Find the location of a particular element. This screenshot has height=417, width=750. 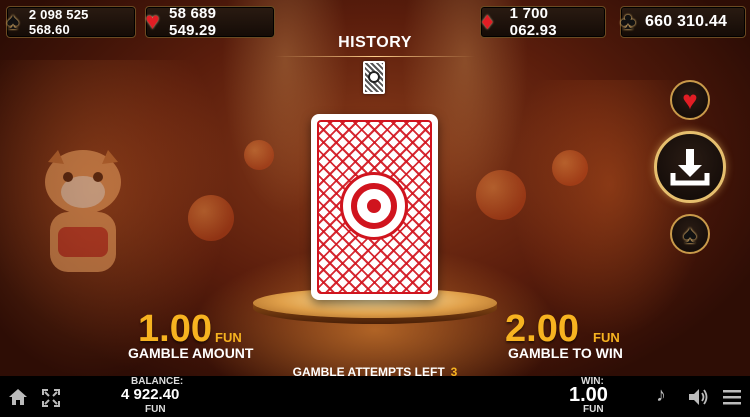

gamble-amount-unit: FUN is located at coordinates (228, 337).